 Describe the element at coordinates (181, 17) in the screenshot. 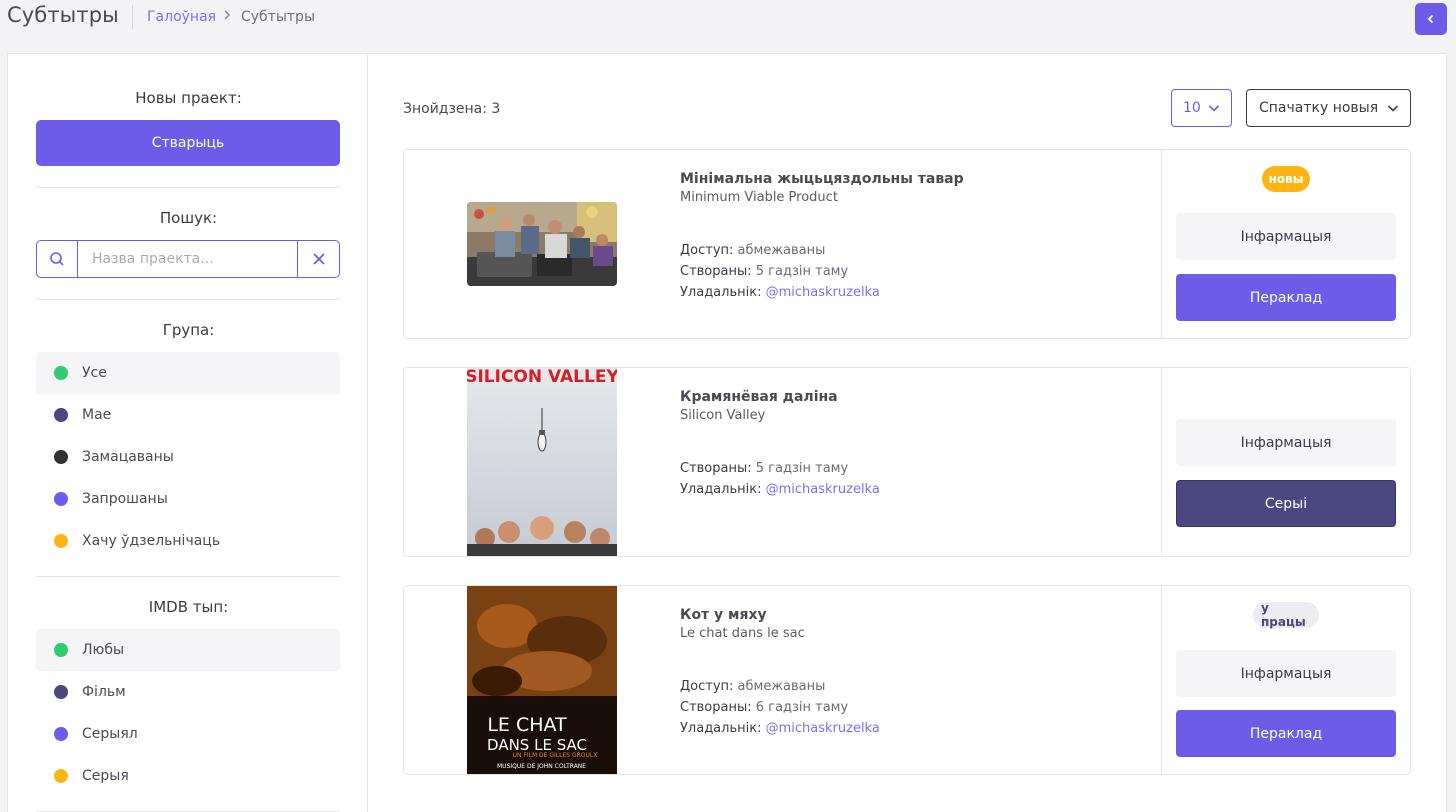

I see `breadcrumb-home-link: Галоўная` at that location.